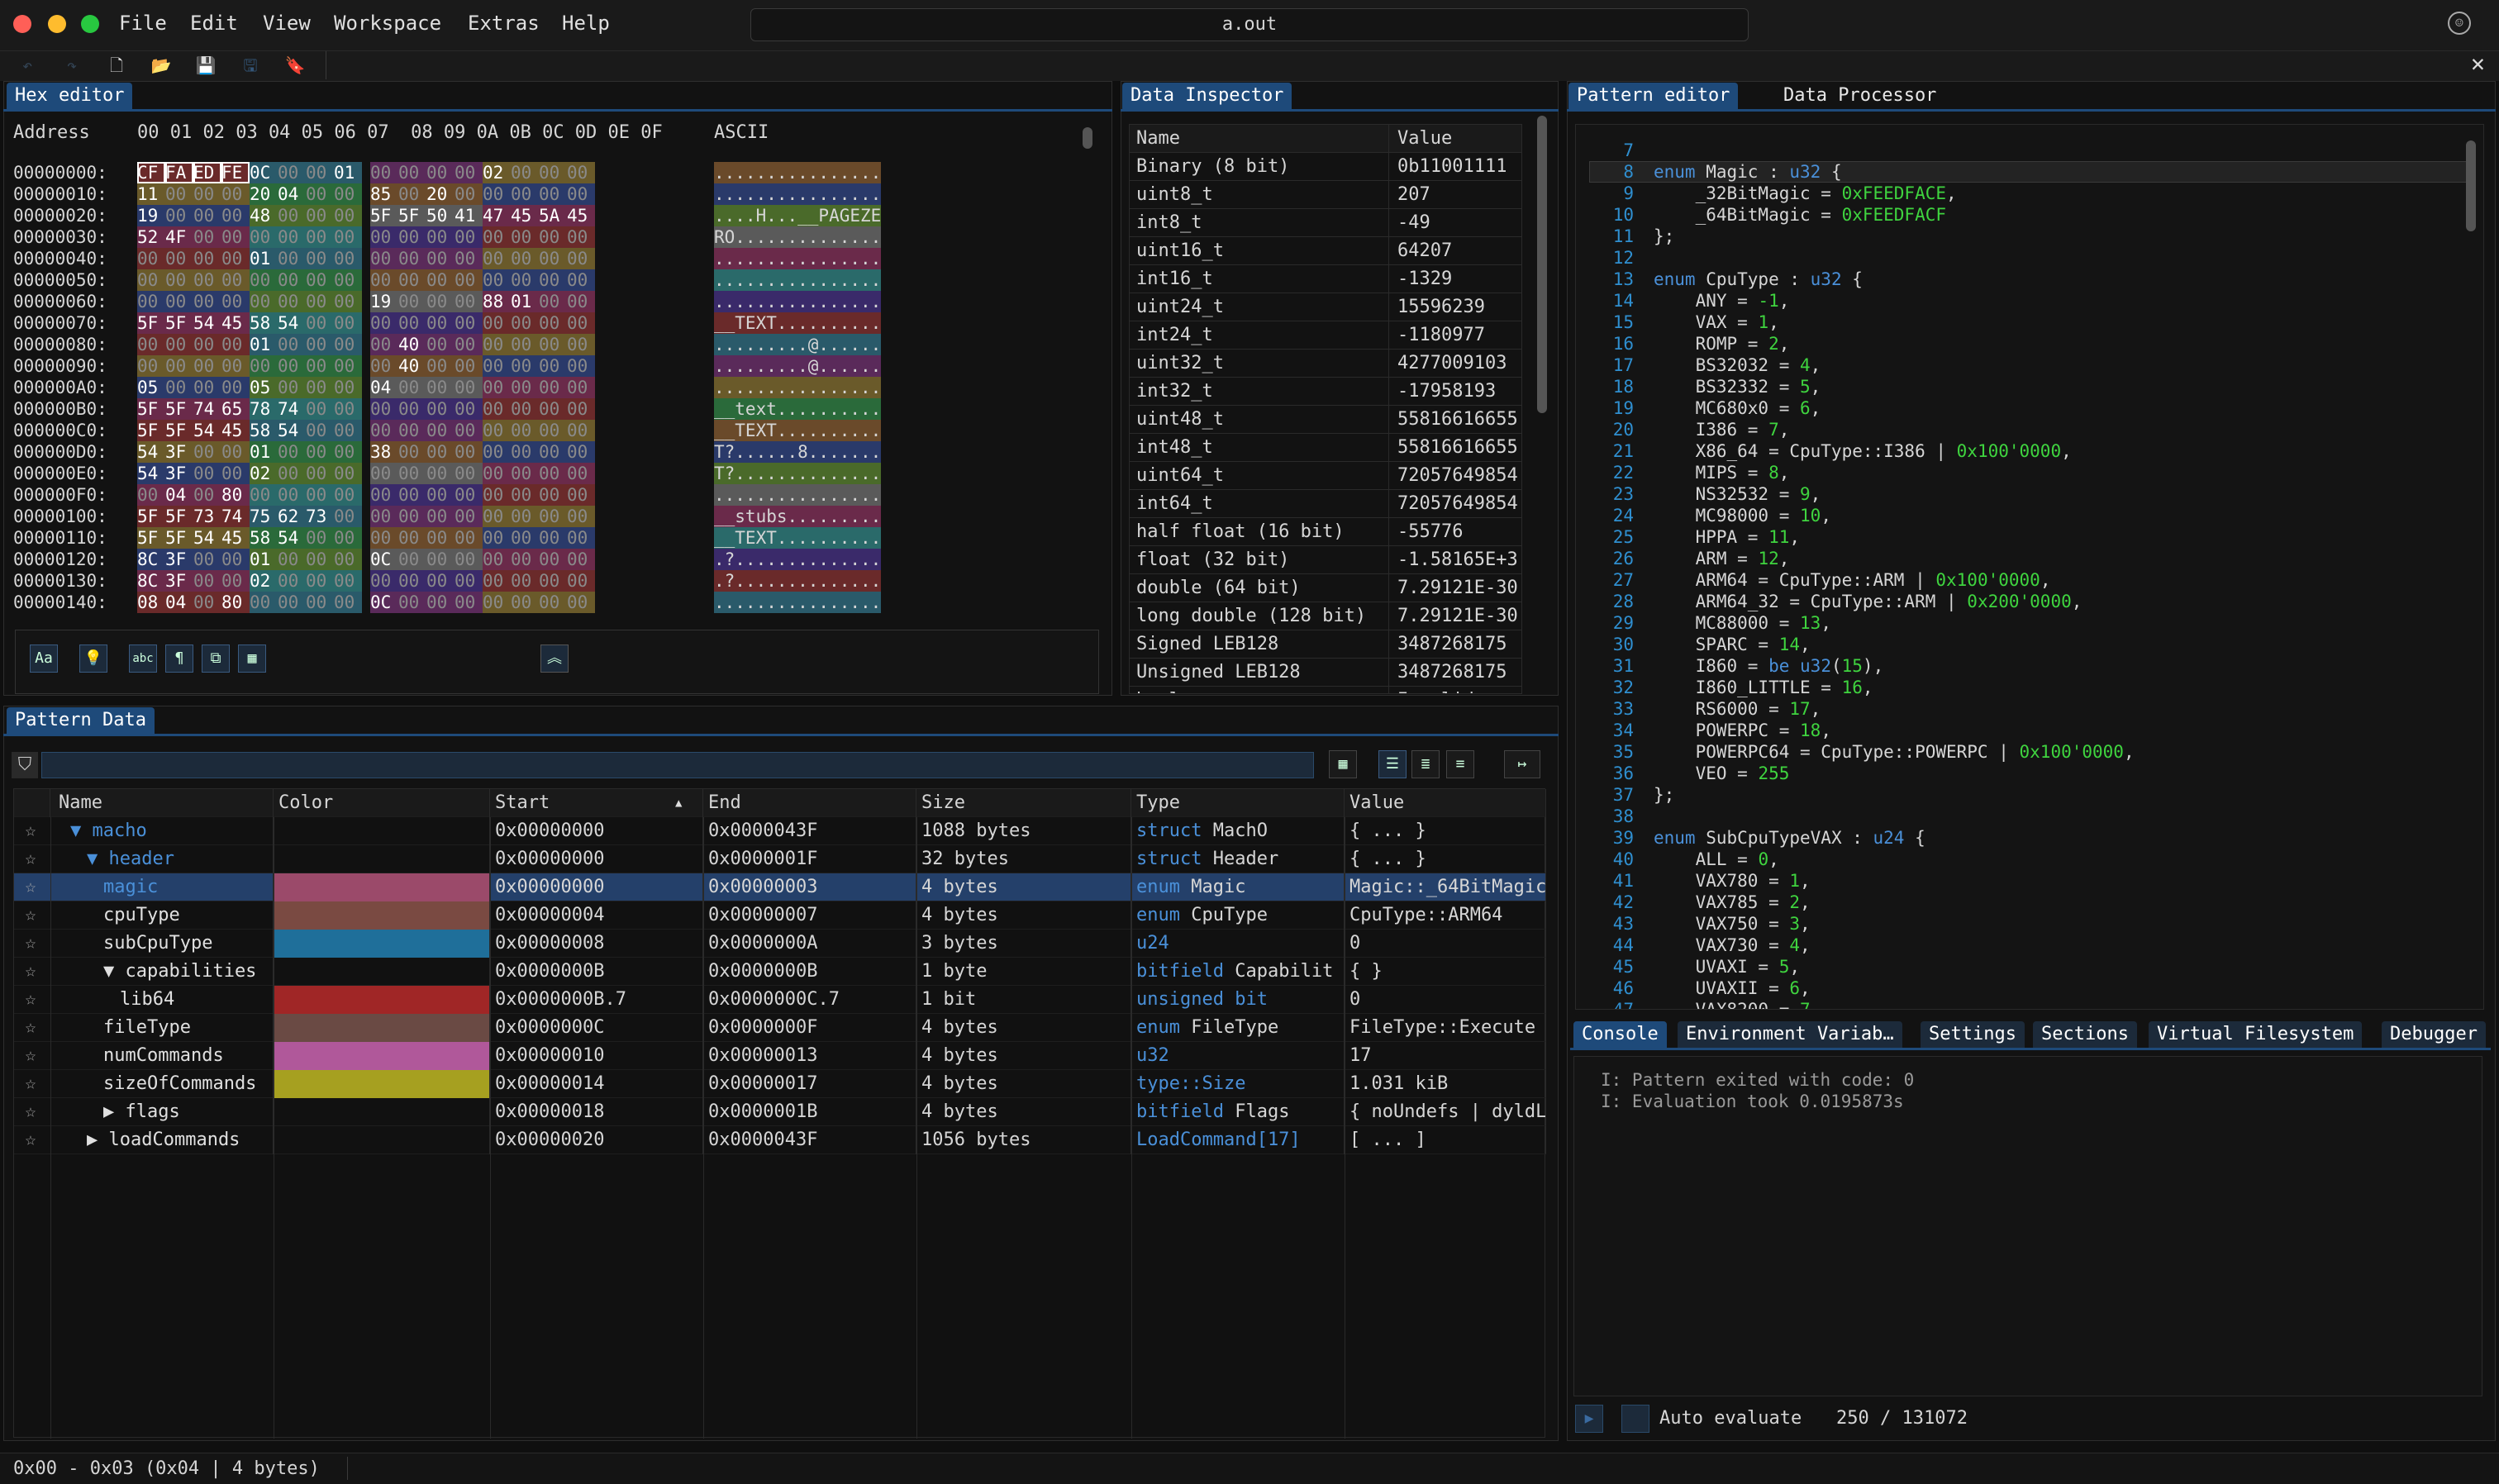  I want to click on tab-pattern-data: Pattern Data, so click(81, 720).